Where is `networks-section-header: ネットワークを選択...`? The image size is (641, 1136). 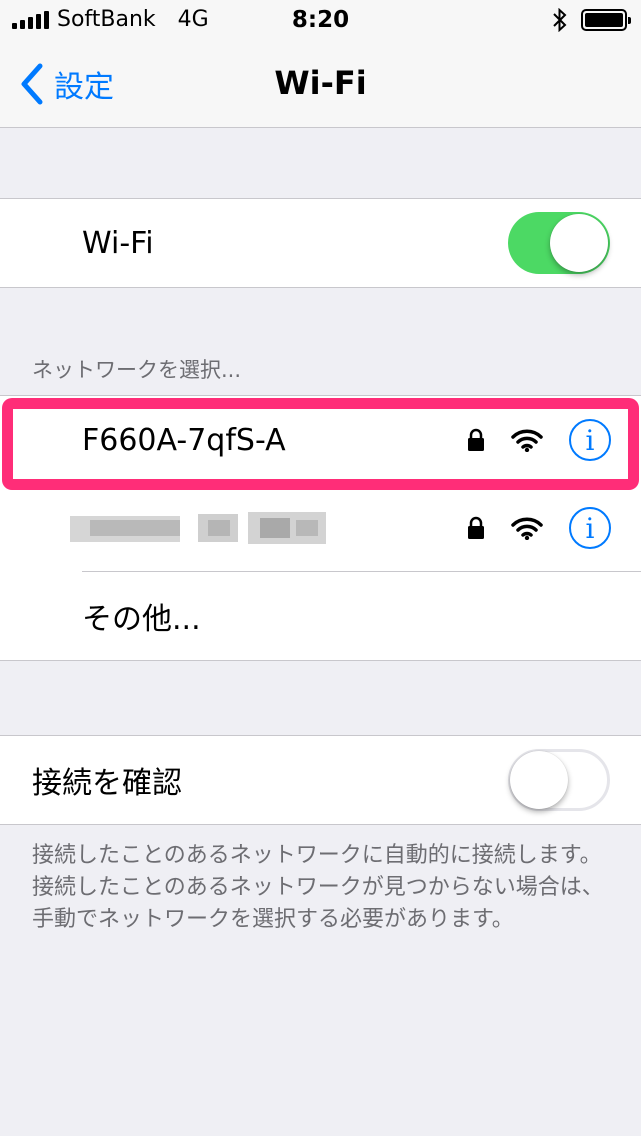
networks-section-header: ネットワークを選択... is located at coordinates (137, 370).